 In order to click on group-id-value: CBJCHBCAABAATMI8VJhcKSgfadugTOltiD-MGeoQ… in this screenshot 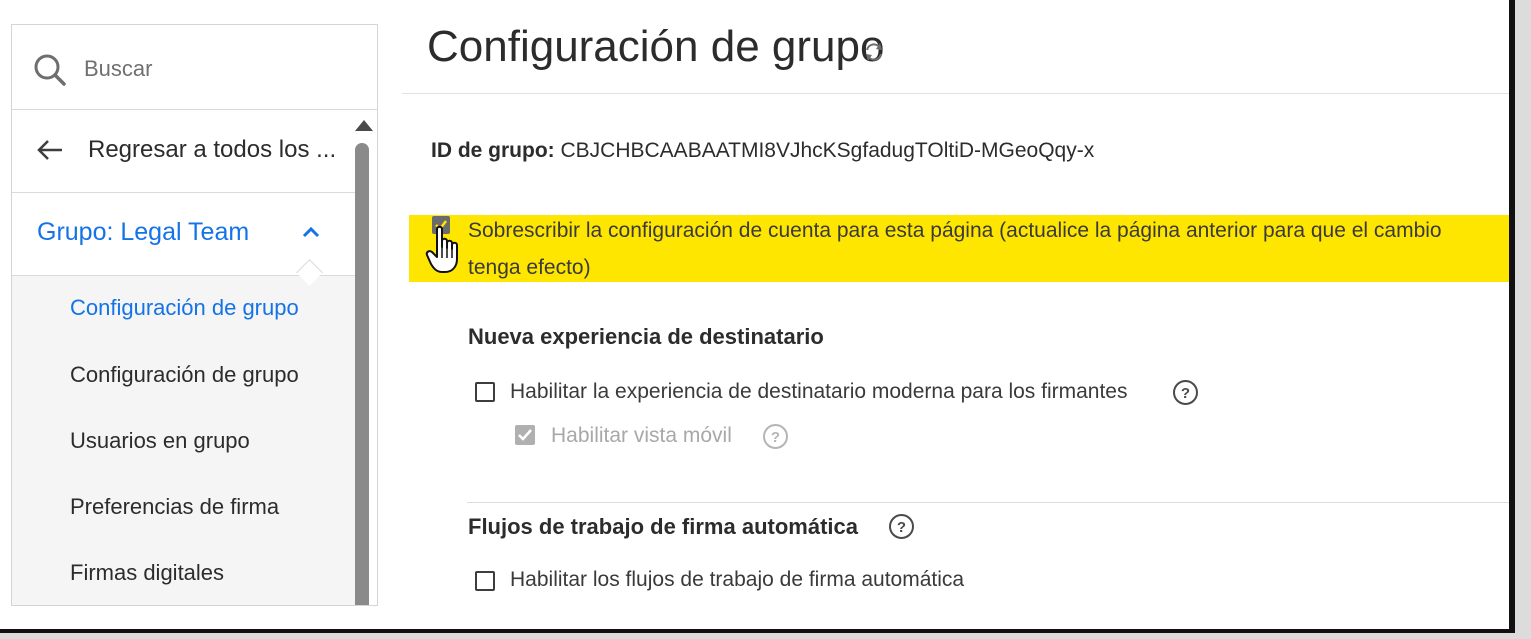, I will do `click(827, 150)`.